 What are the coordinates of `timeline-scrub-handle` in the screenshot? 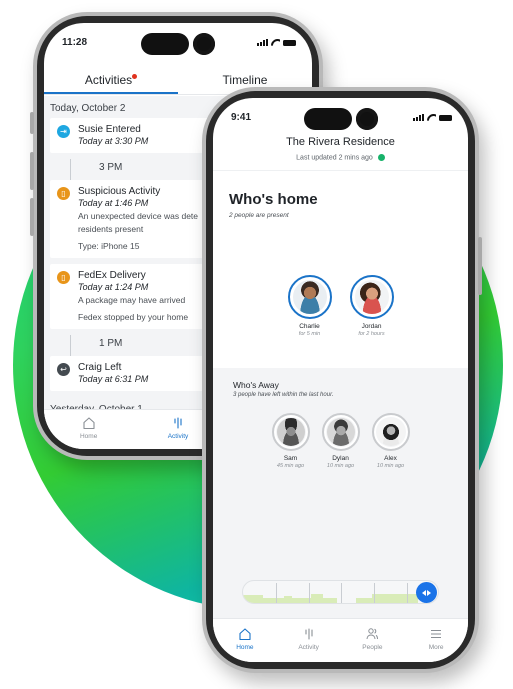 It's located at (426, 592).